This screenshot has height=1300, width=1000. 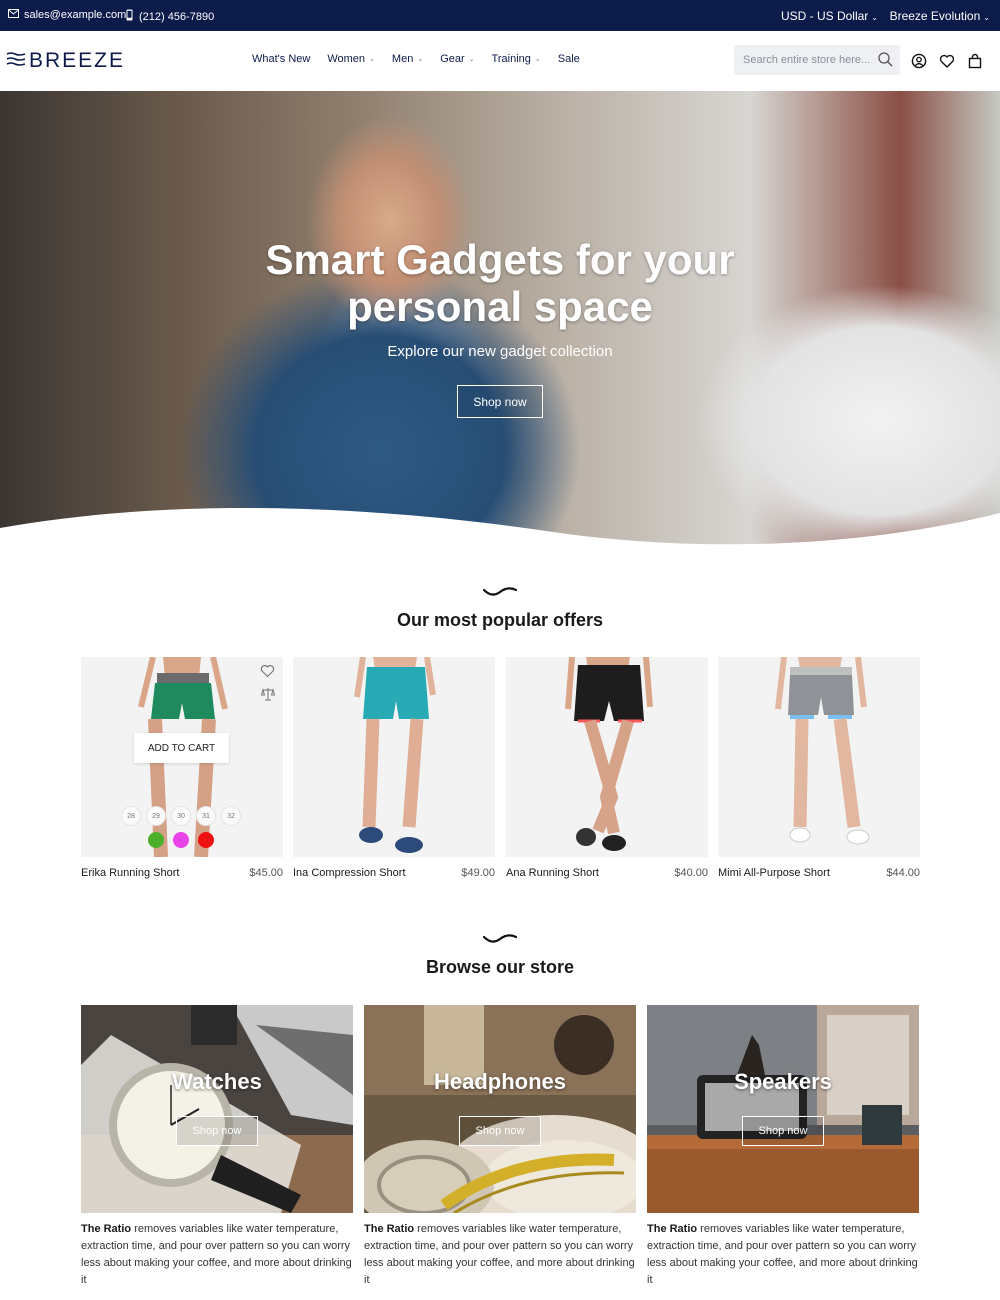 What do you see at coordinates (552, 873) in the screenshot?
I see `product-name: Ana Running Short` at bounding box center [552, 873].